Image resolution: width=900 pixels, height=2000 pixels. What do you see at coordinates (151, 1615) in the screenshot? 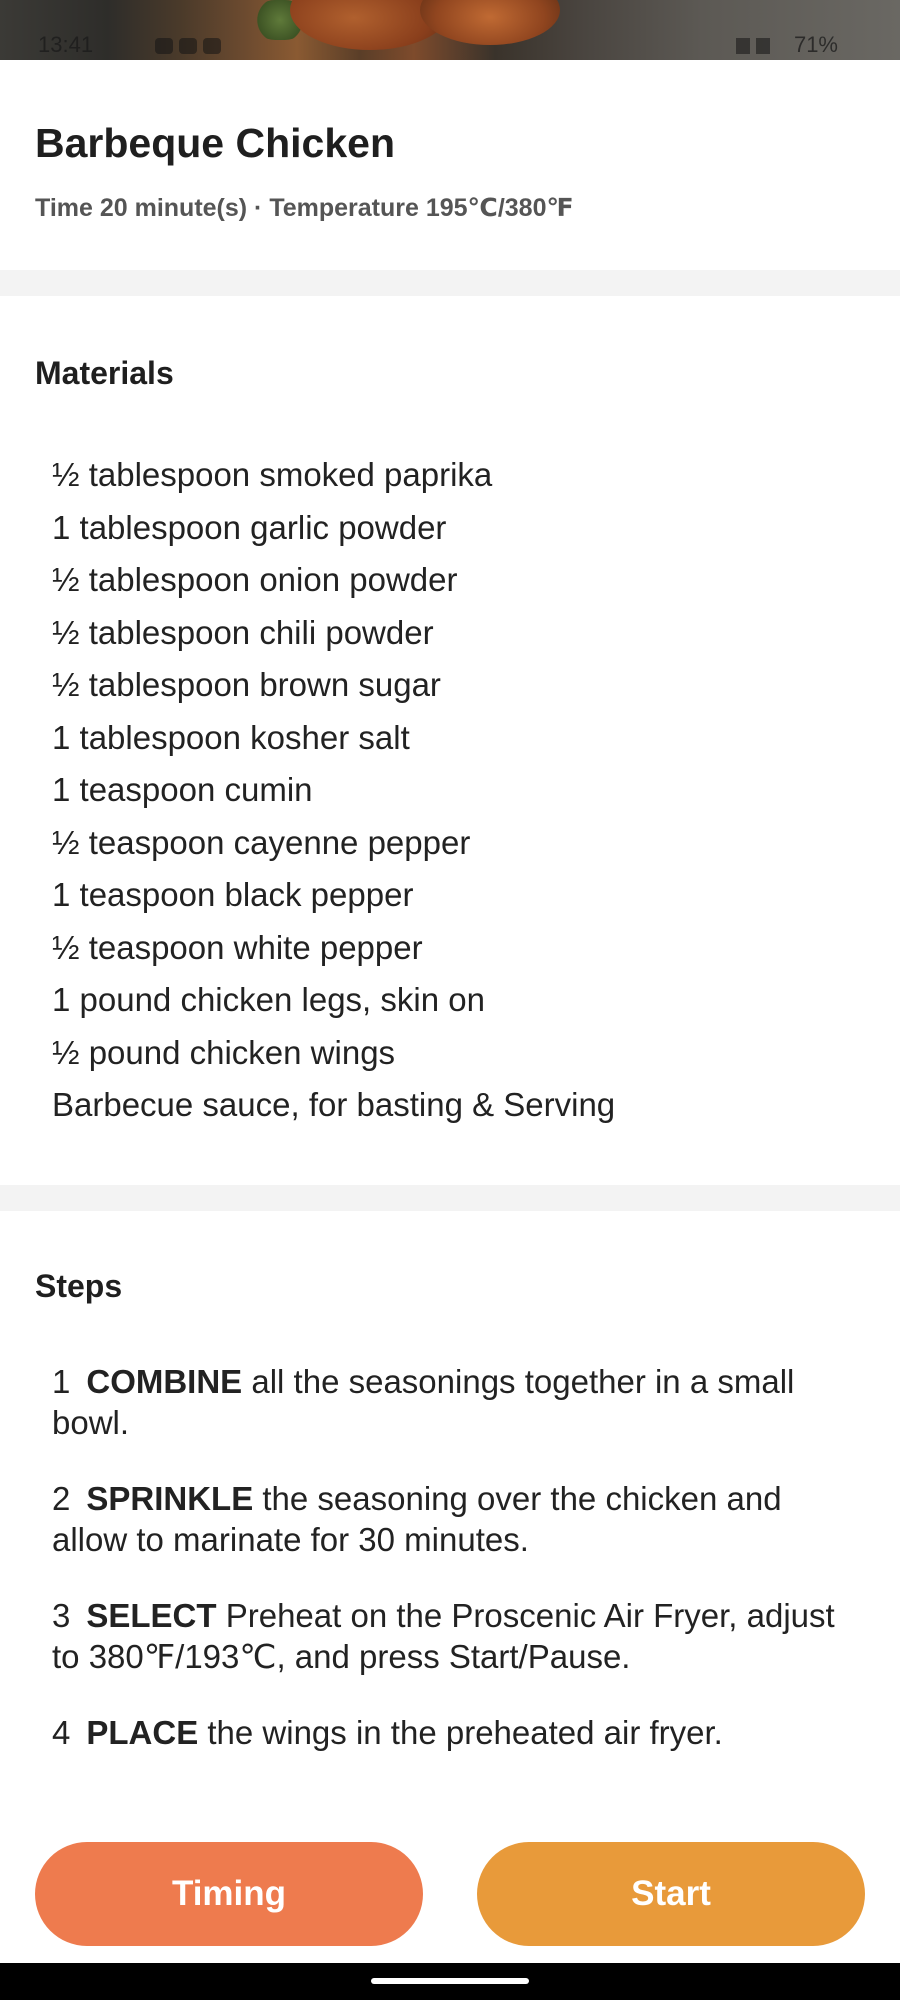
I see `step-verb: SELECT` at bounding box center [151, 1615].